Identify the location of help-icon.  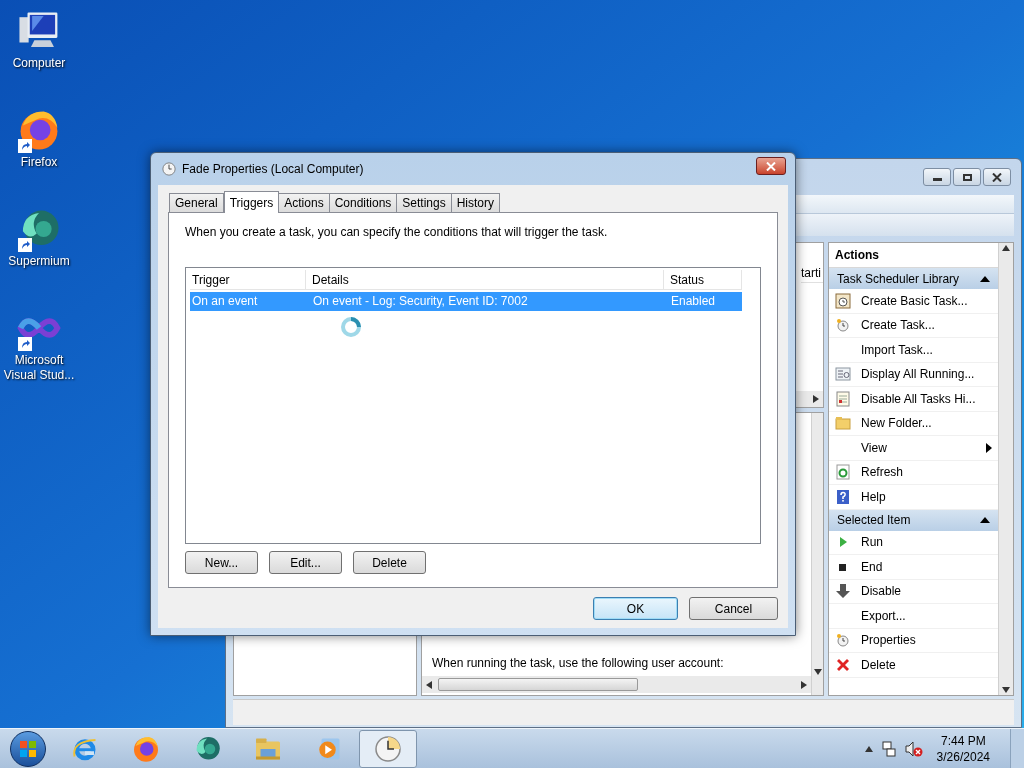
(843, 496).